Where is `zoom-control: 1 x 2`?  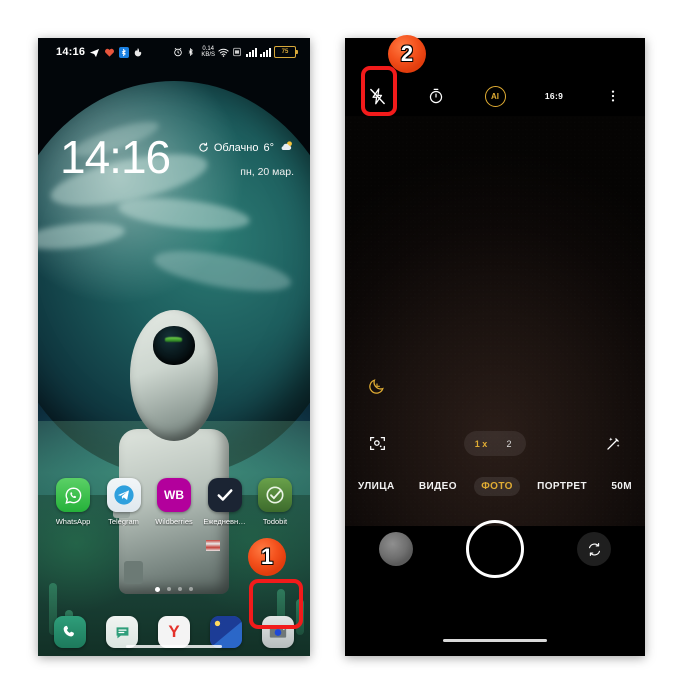 zoom-control: 1 x 2 is located at coordinates (495, 443).